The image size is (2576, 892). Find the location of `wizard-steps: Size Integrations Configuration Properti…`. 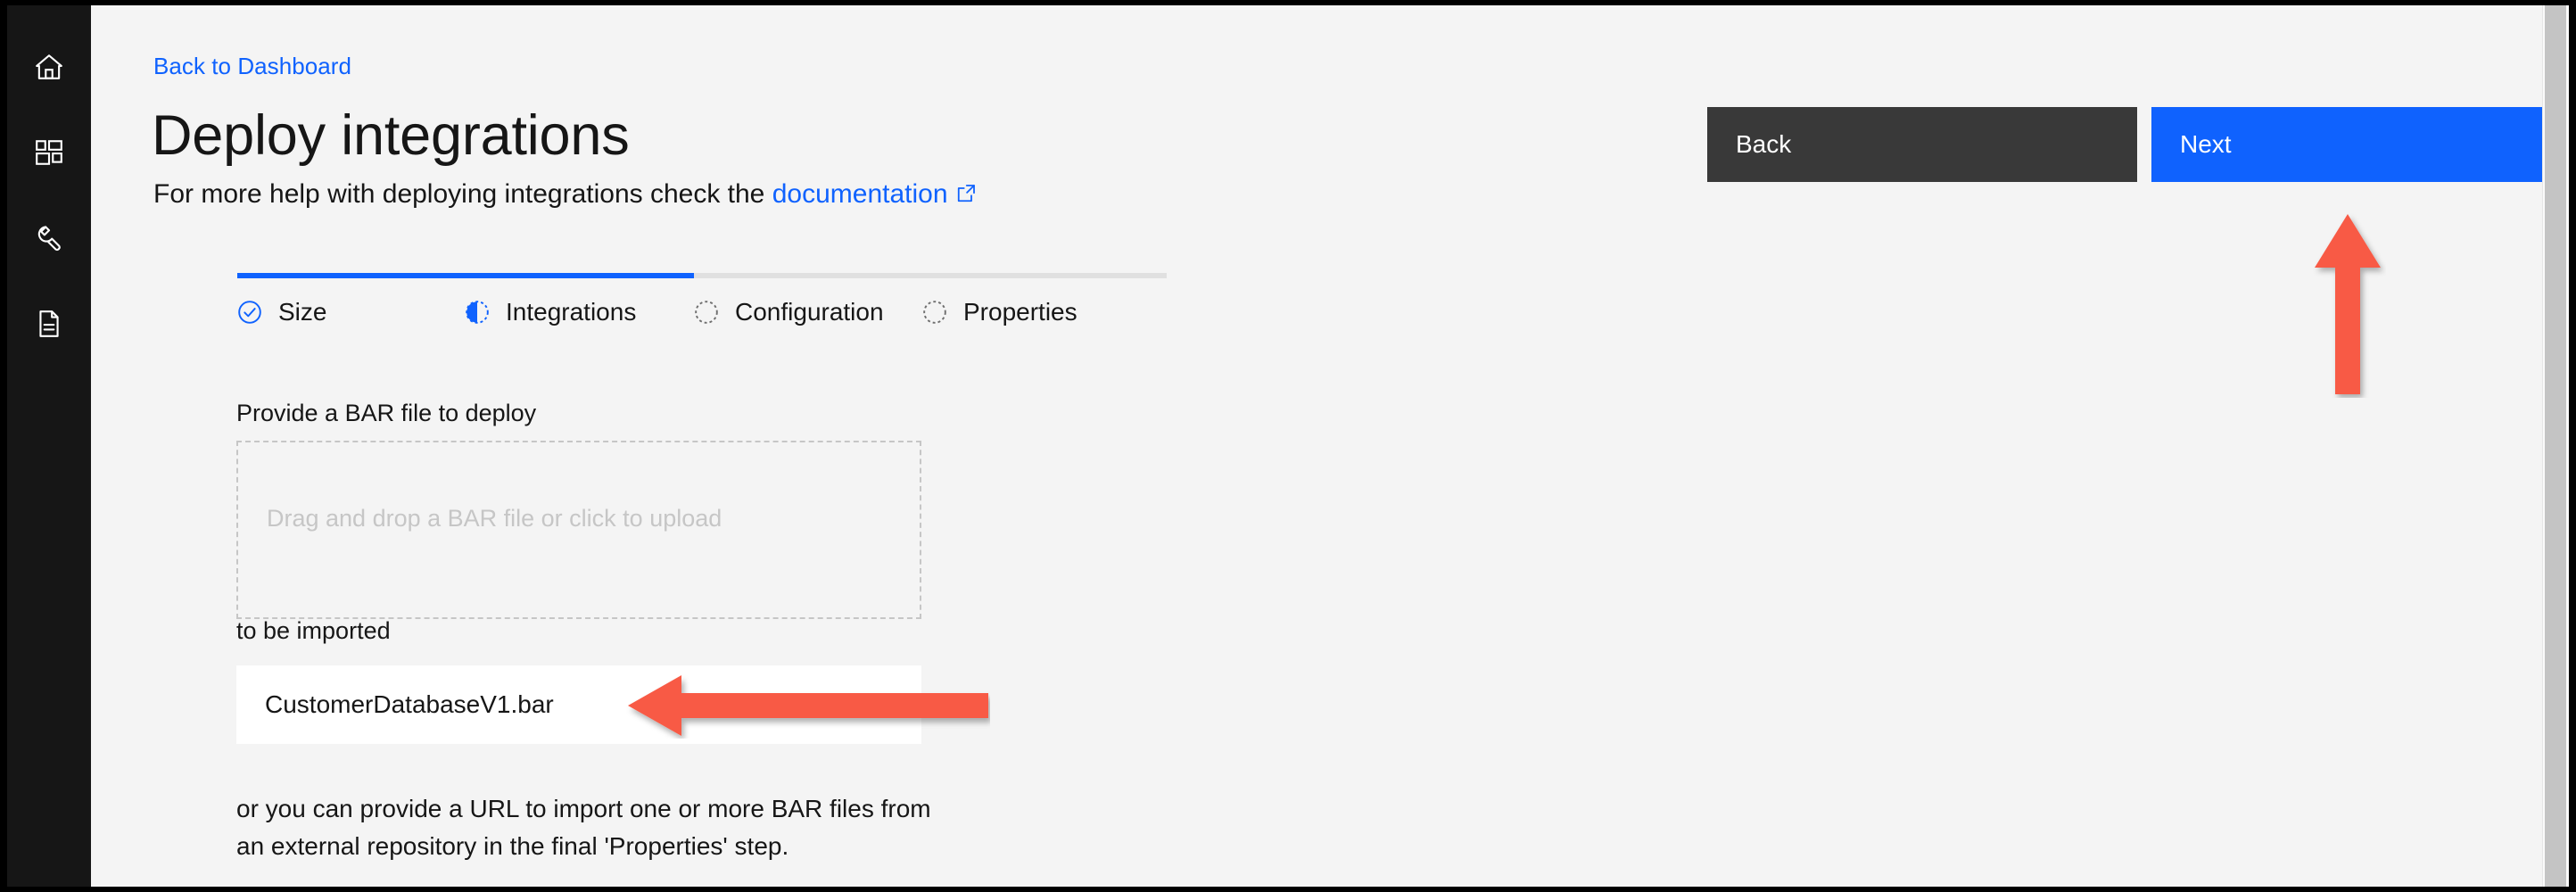

wizard-steps: Size Integrations Configuration Properti… is located at coordinates (727, 315).